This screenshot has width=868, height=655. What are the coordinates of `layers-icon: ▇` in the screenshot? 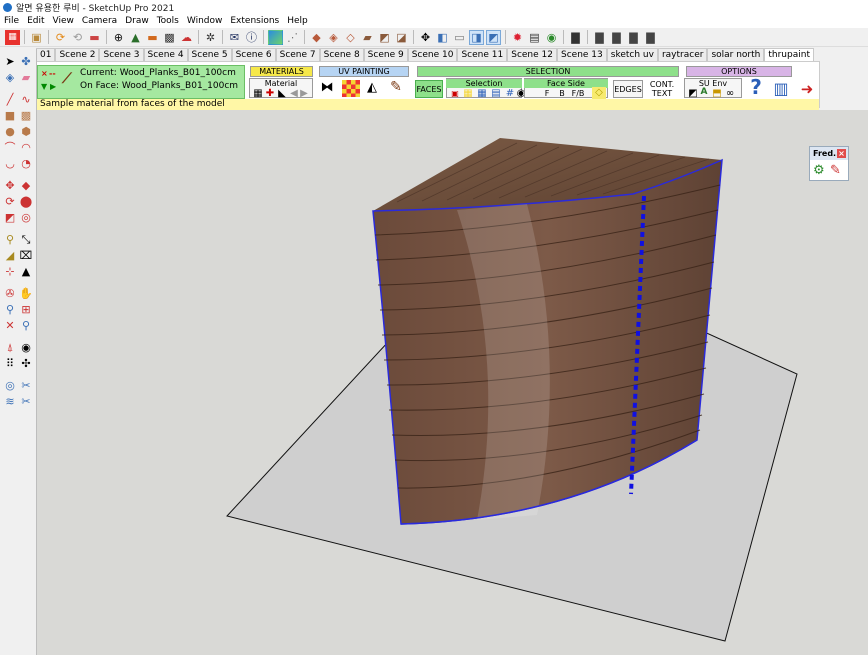 It's located at (575, 37).